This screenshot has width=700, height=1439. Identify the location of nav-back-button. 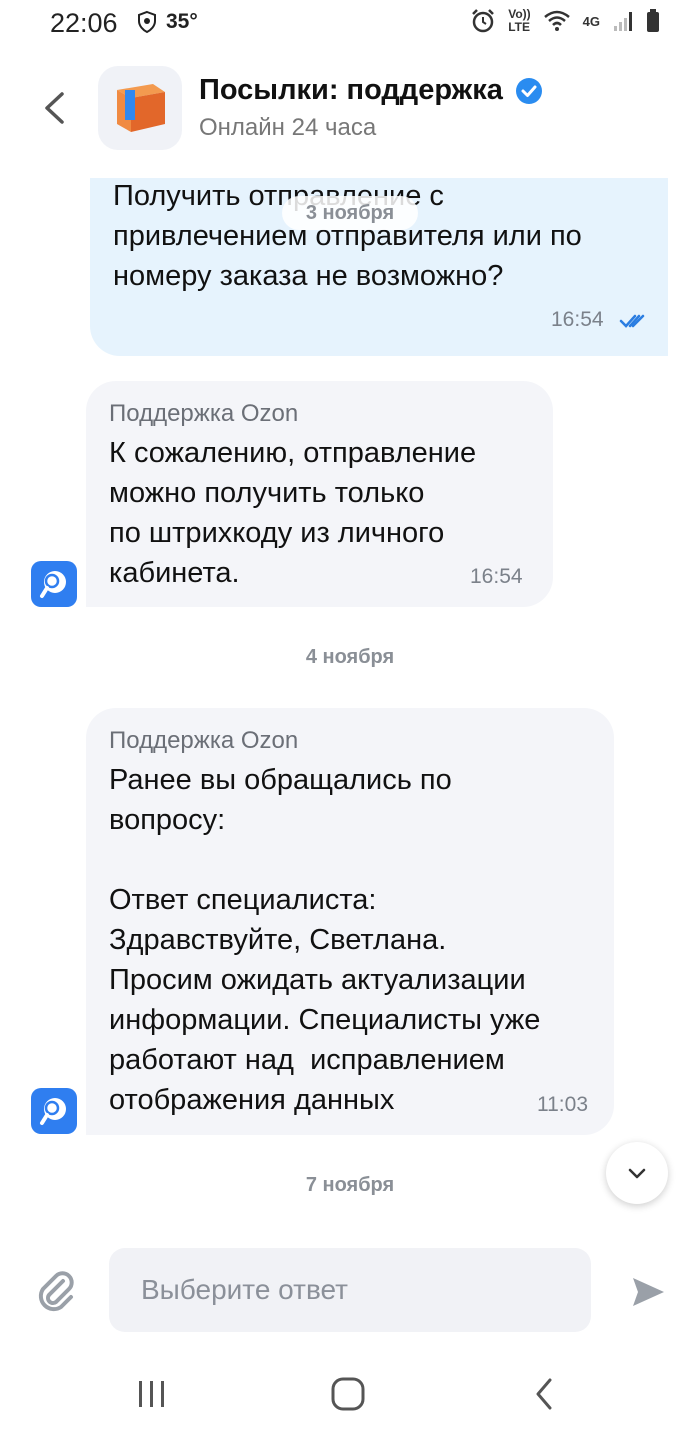
(544, 1394).